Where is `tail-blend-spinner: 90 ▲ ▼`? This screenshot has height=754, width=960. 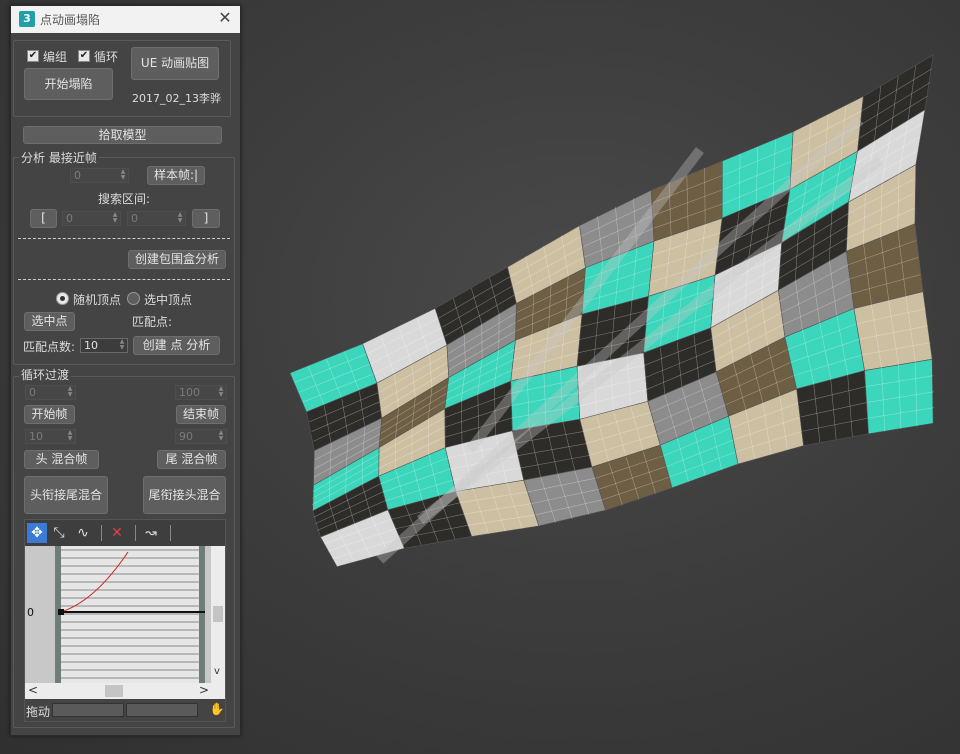 tail-blend-spinner: 90 ▲ ▼ is located at coordinates (201, 436).